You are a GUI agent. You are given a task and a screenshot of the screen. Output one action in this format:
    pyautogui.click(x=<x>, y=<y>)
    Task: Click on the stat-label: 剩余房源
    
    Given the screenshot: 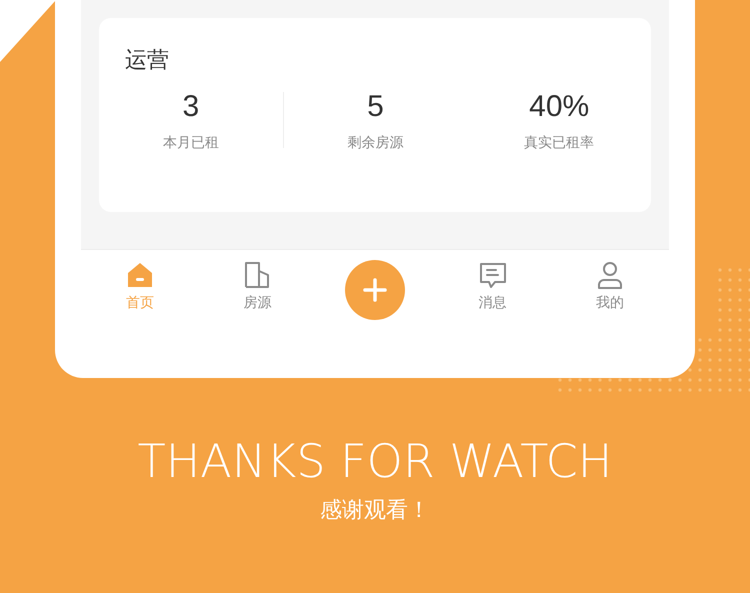 What is the action you would take?
    pyautogui.click(x=376, y=143)
    